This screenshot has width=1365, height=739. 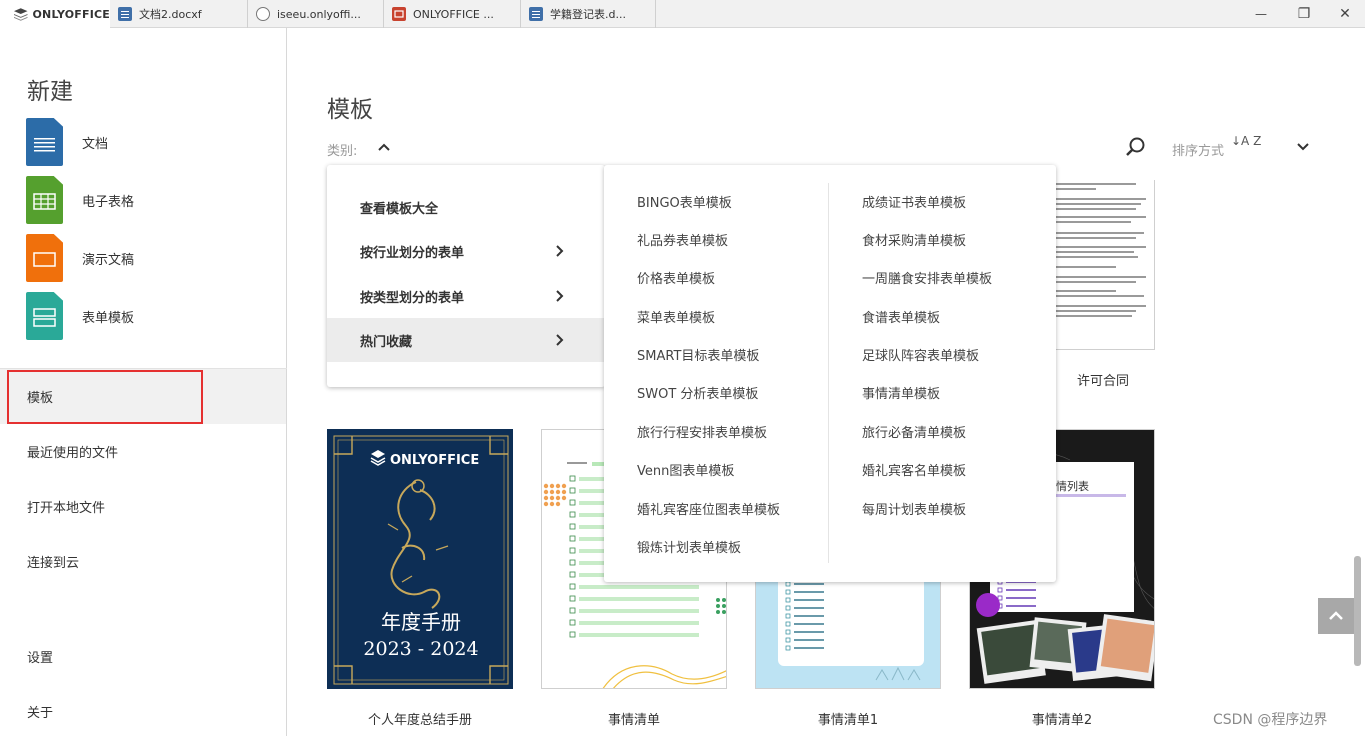 What do you see at coordinates (676, 316) in the screenshot?
I see `submenu-item: 菜单表单模板` at bounding box center [676, 316].